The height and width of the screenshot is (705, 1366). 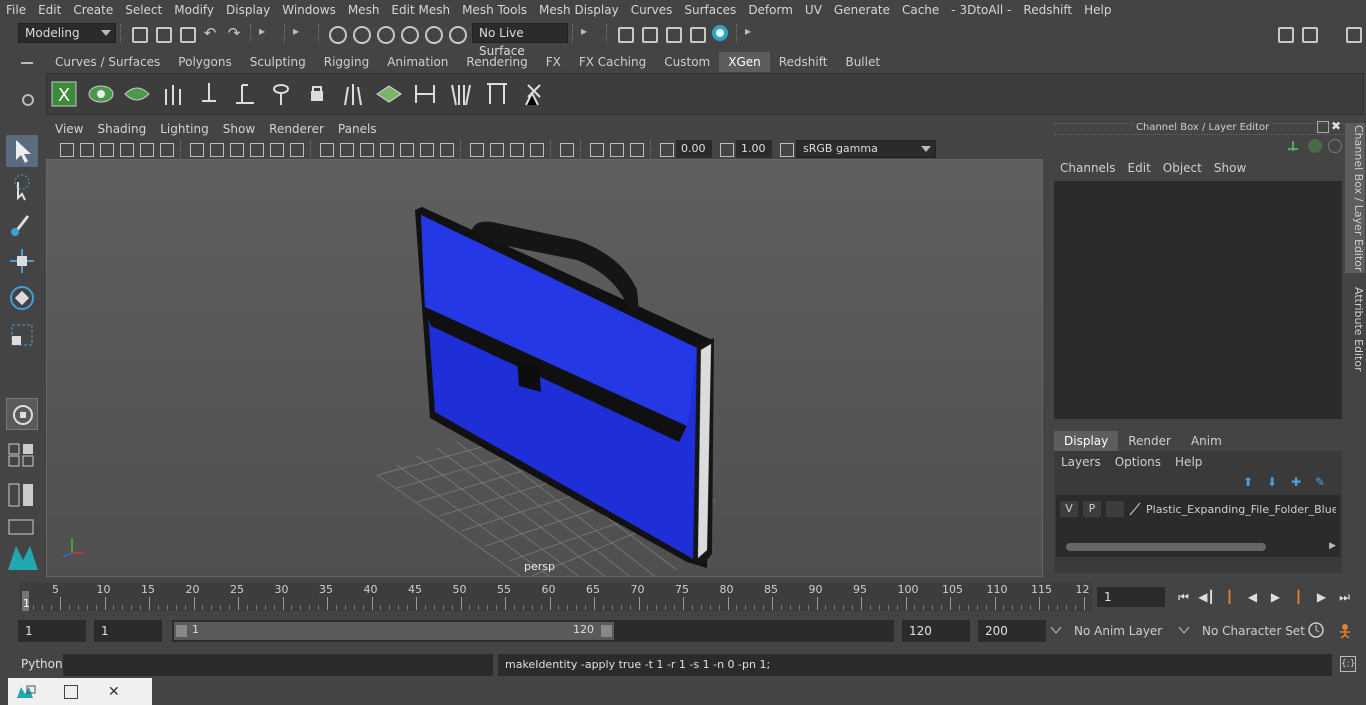 I want to click on open-scene-icon, so click(x=162, y=33).